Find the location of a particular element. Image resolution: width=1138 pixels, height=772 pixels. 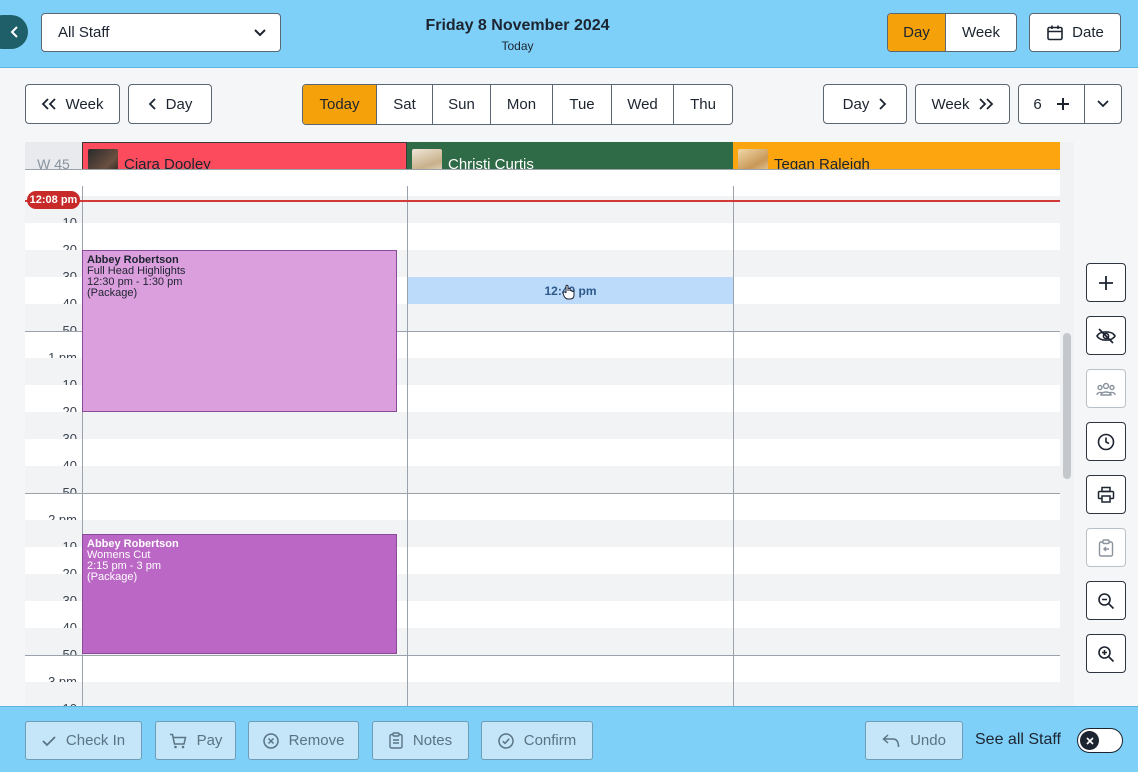

page-subtitle: Today is located at coordinates (517, 46).